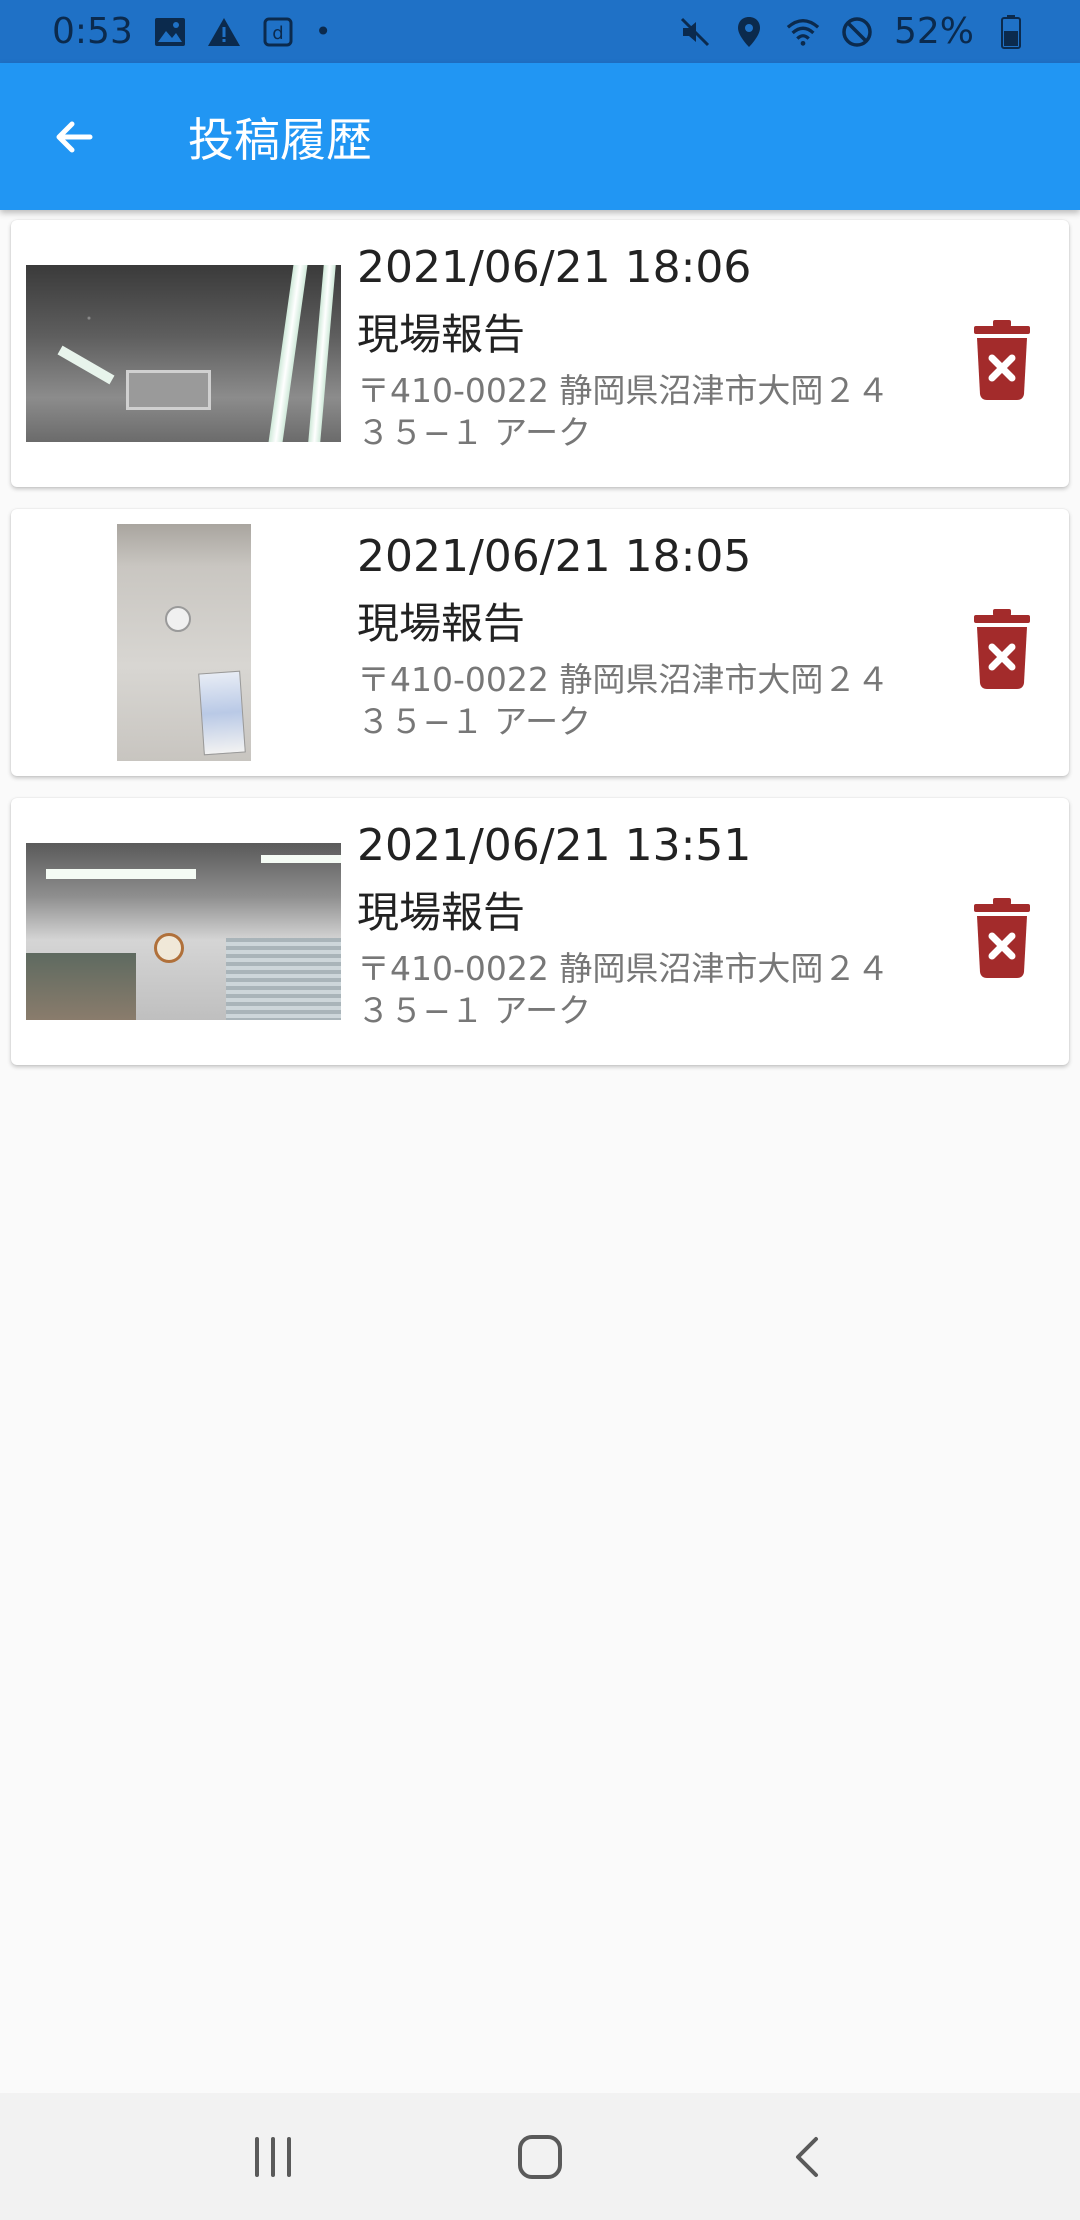 This screenshot has height=2220, width=1080. Describe the element at coordinates (1011, 31) in the screenshot. I see `battery-icon` at that location.